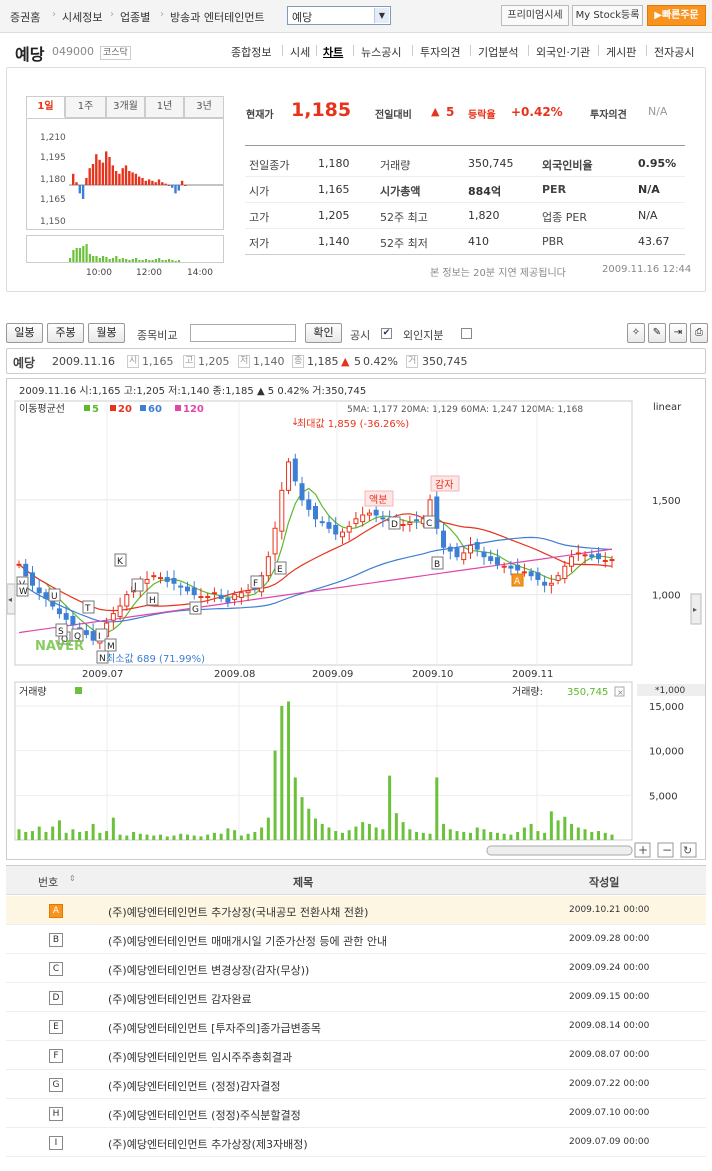 Image resolution: width=712 pixels, height=1171 pixels. I want to click on quick-order-button: ▶빠른주문, so click(676, 15).